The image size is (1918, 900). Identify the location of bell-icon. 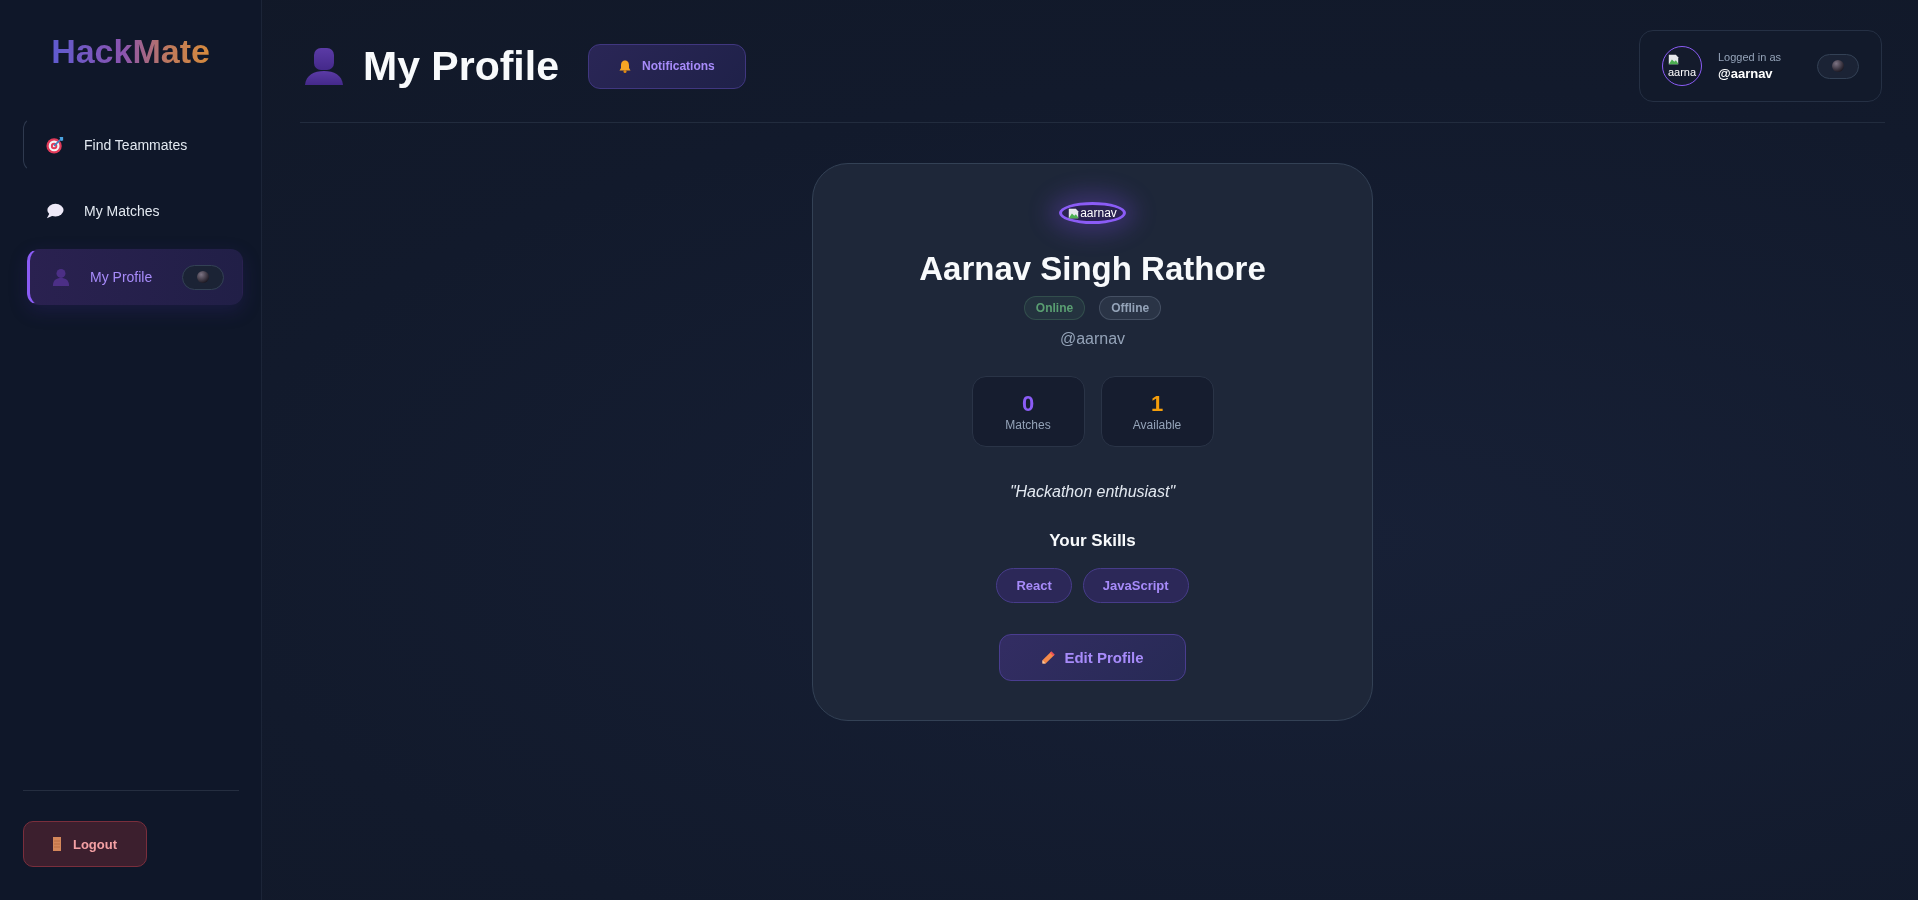
(625, 66).